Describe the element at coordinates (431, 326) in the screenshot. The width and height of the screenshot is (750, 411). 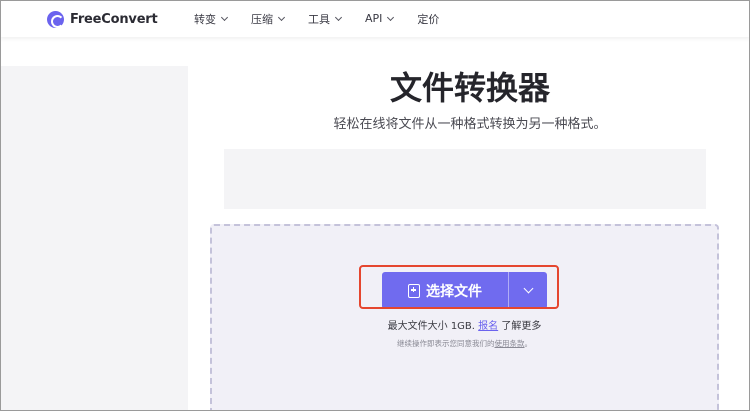
I see `max-size-text: 最大文件大小 1GB.` at that location.